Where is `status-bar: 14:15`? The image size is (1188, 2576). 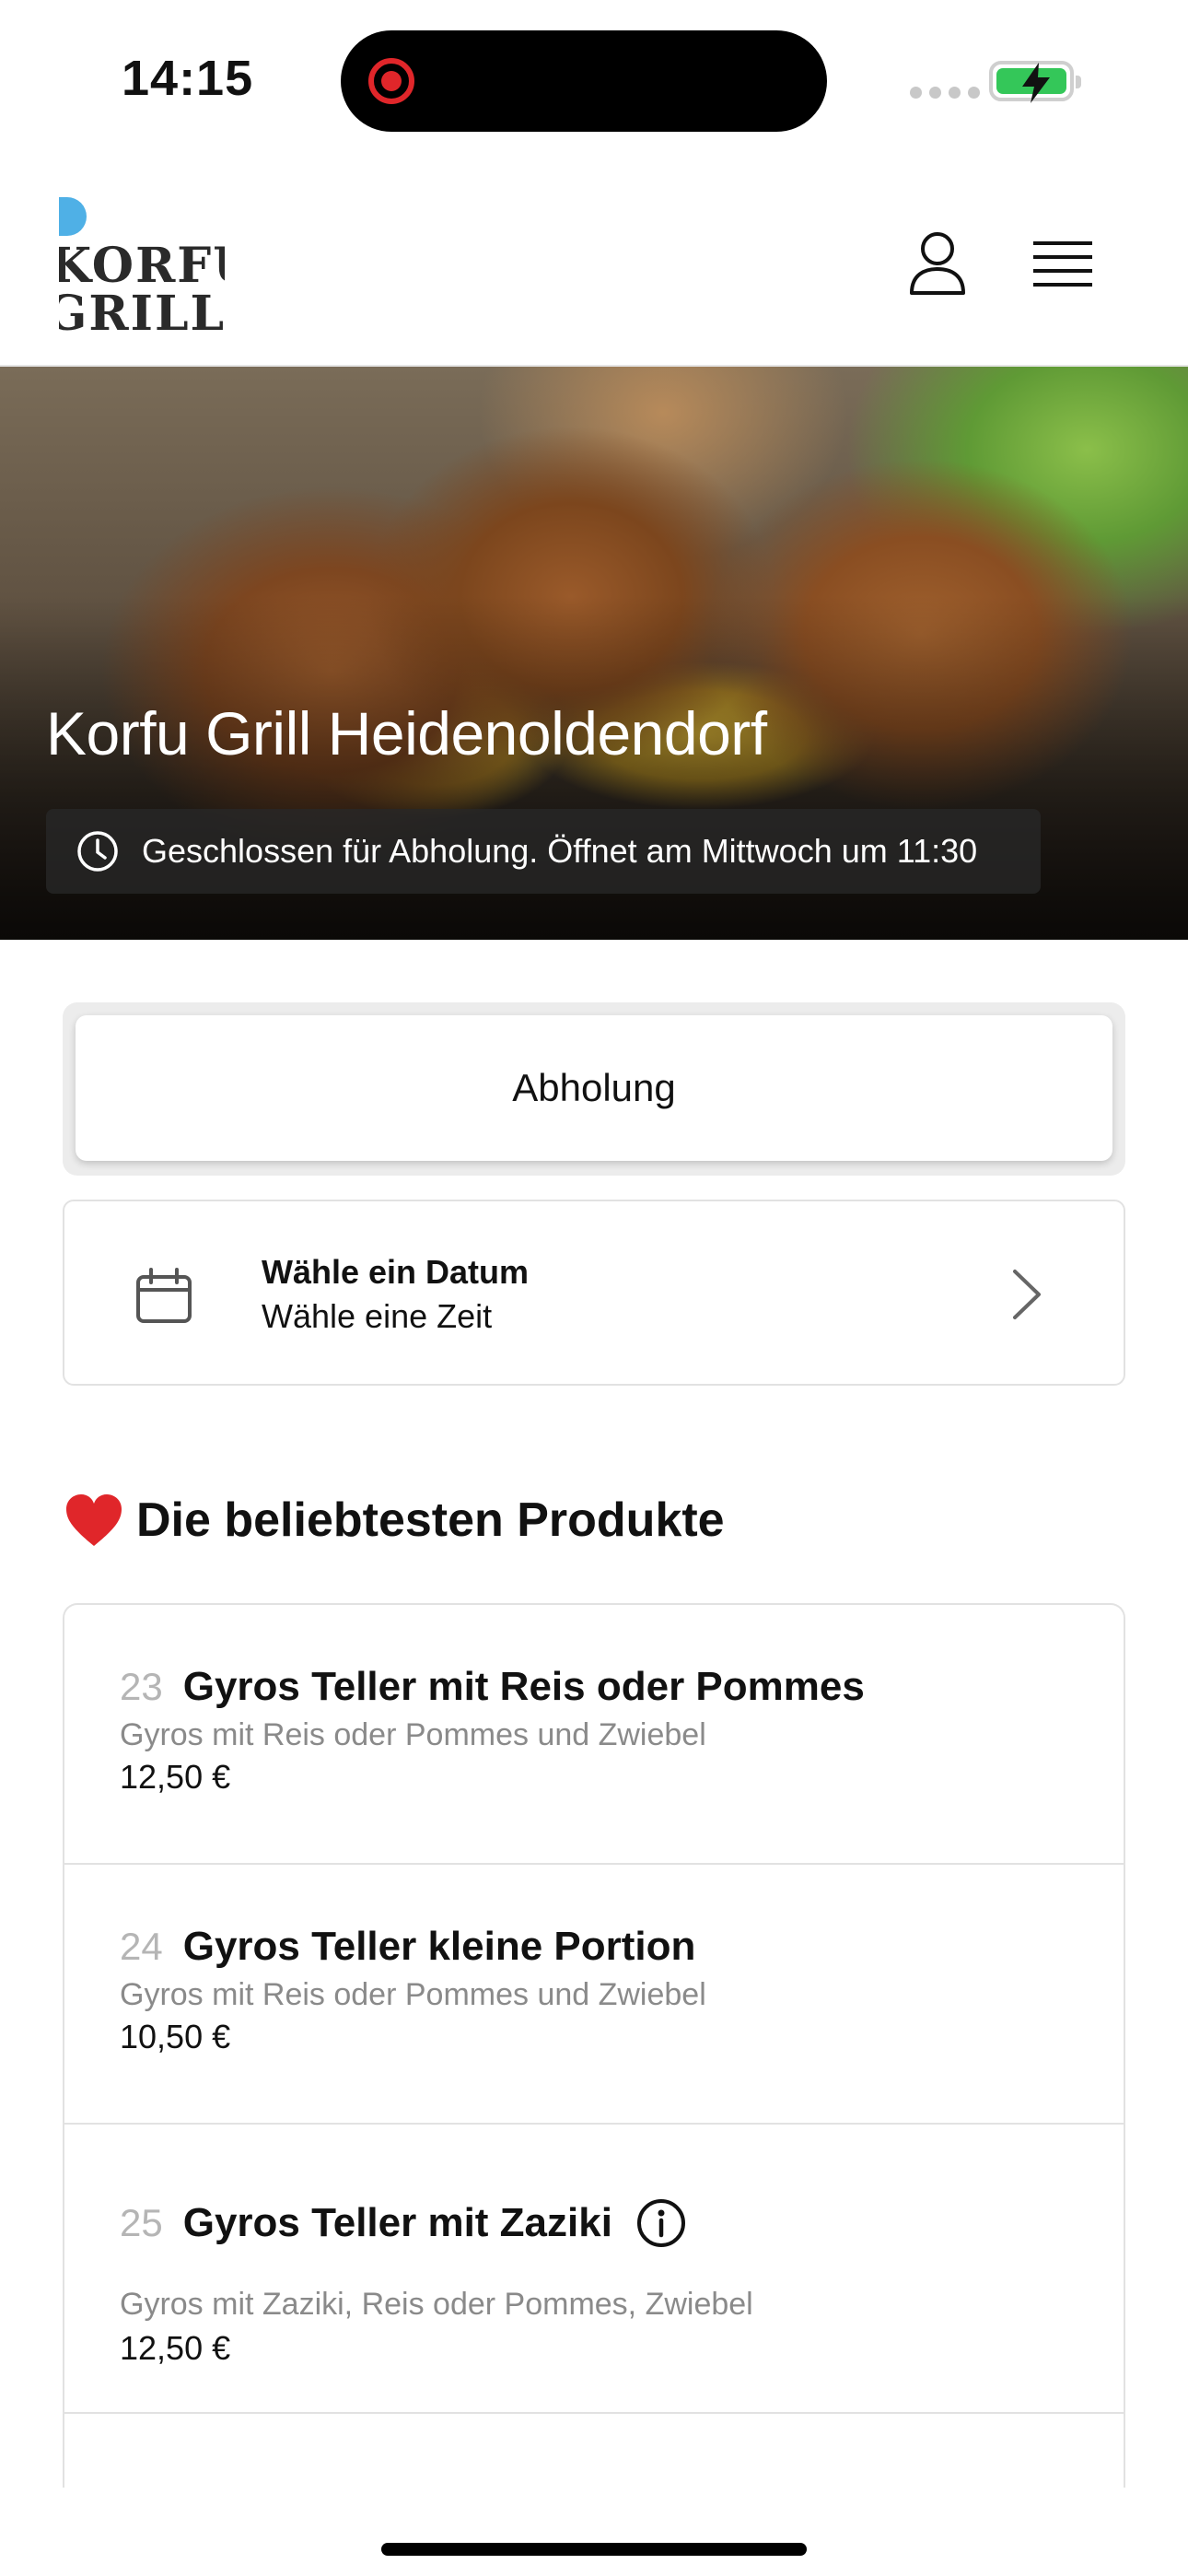
status-bar: 14:15 is located at coordinates (594, 78).